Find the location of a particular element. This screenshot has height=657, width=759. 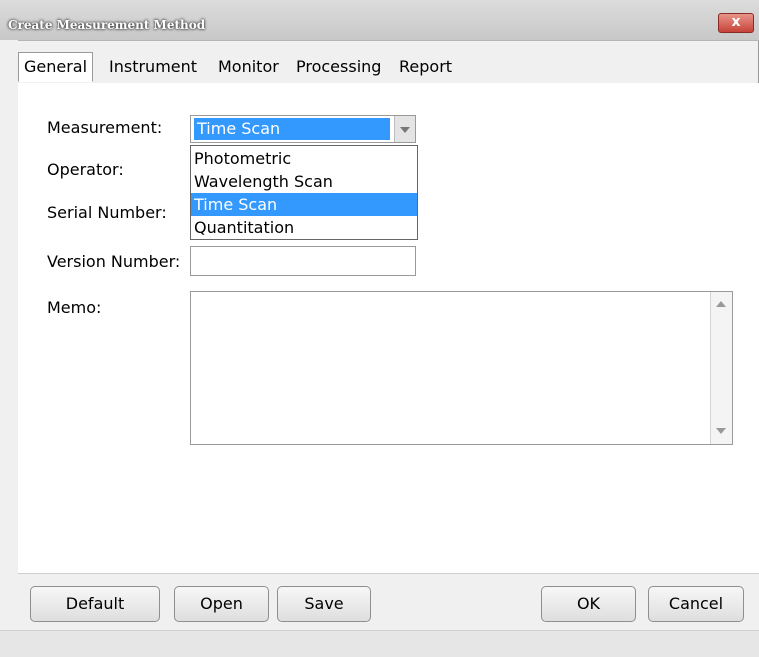

tab-report: Report is located at coordinates (425, 67).